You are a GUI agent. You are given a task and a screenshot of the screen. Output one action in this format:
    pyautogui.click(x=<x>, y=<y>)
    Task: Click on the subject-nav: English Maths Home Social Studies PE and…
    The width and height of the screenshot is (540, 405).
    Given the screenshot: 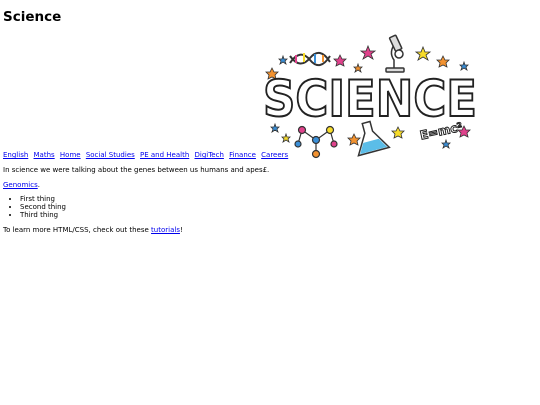 What is the action you would take?
    pyautogui.click(x=147, y=155)
    